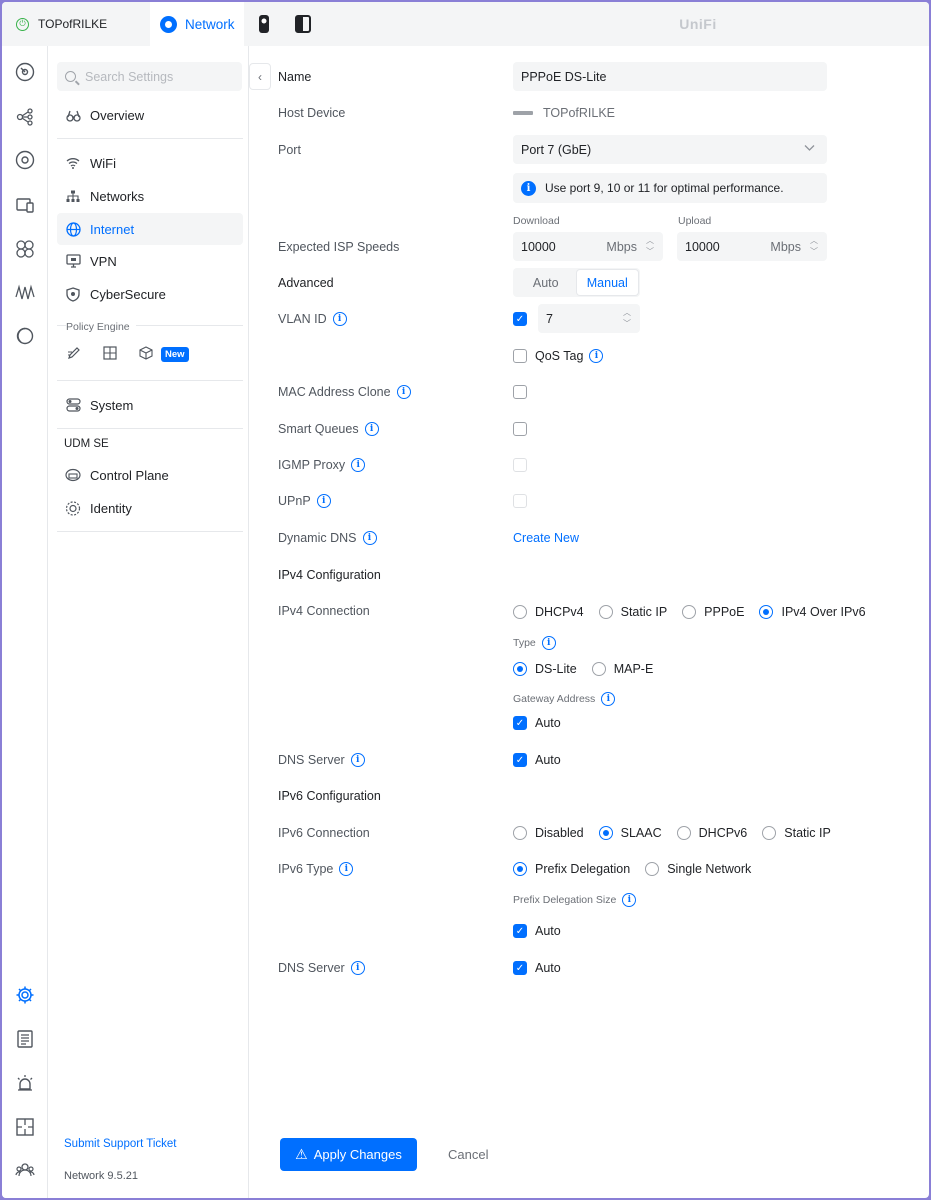 The width and height of the screenshot is (931, 1200). I want to click on policy-table-icon, so click(110, 354).